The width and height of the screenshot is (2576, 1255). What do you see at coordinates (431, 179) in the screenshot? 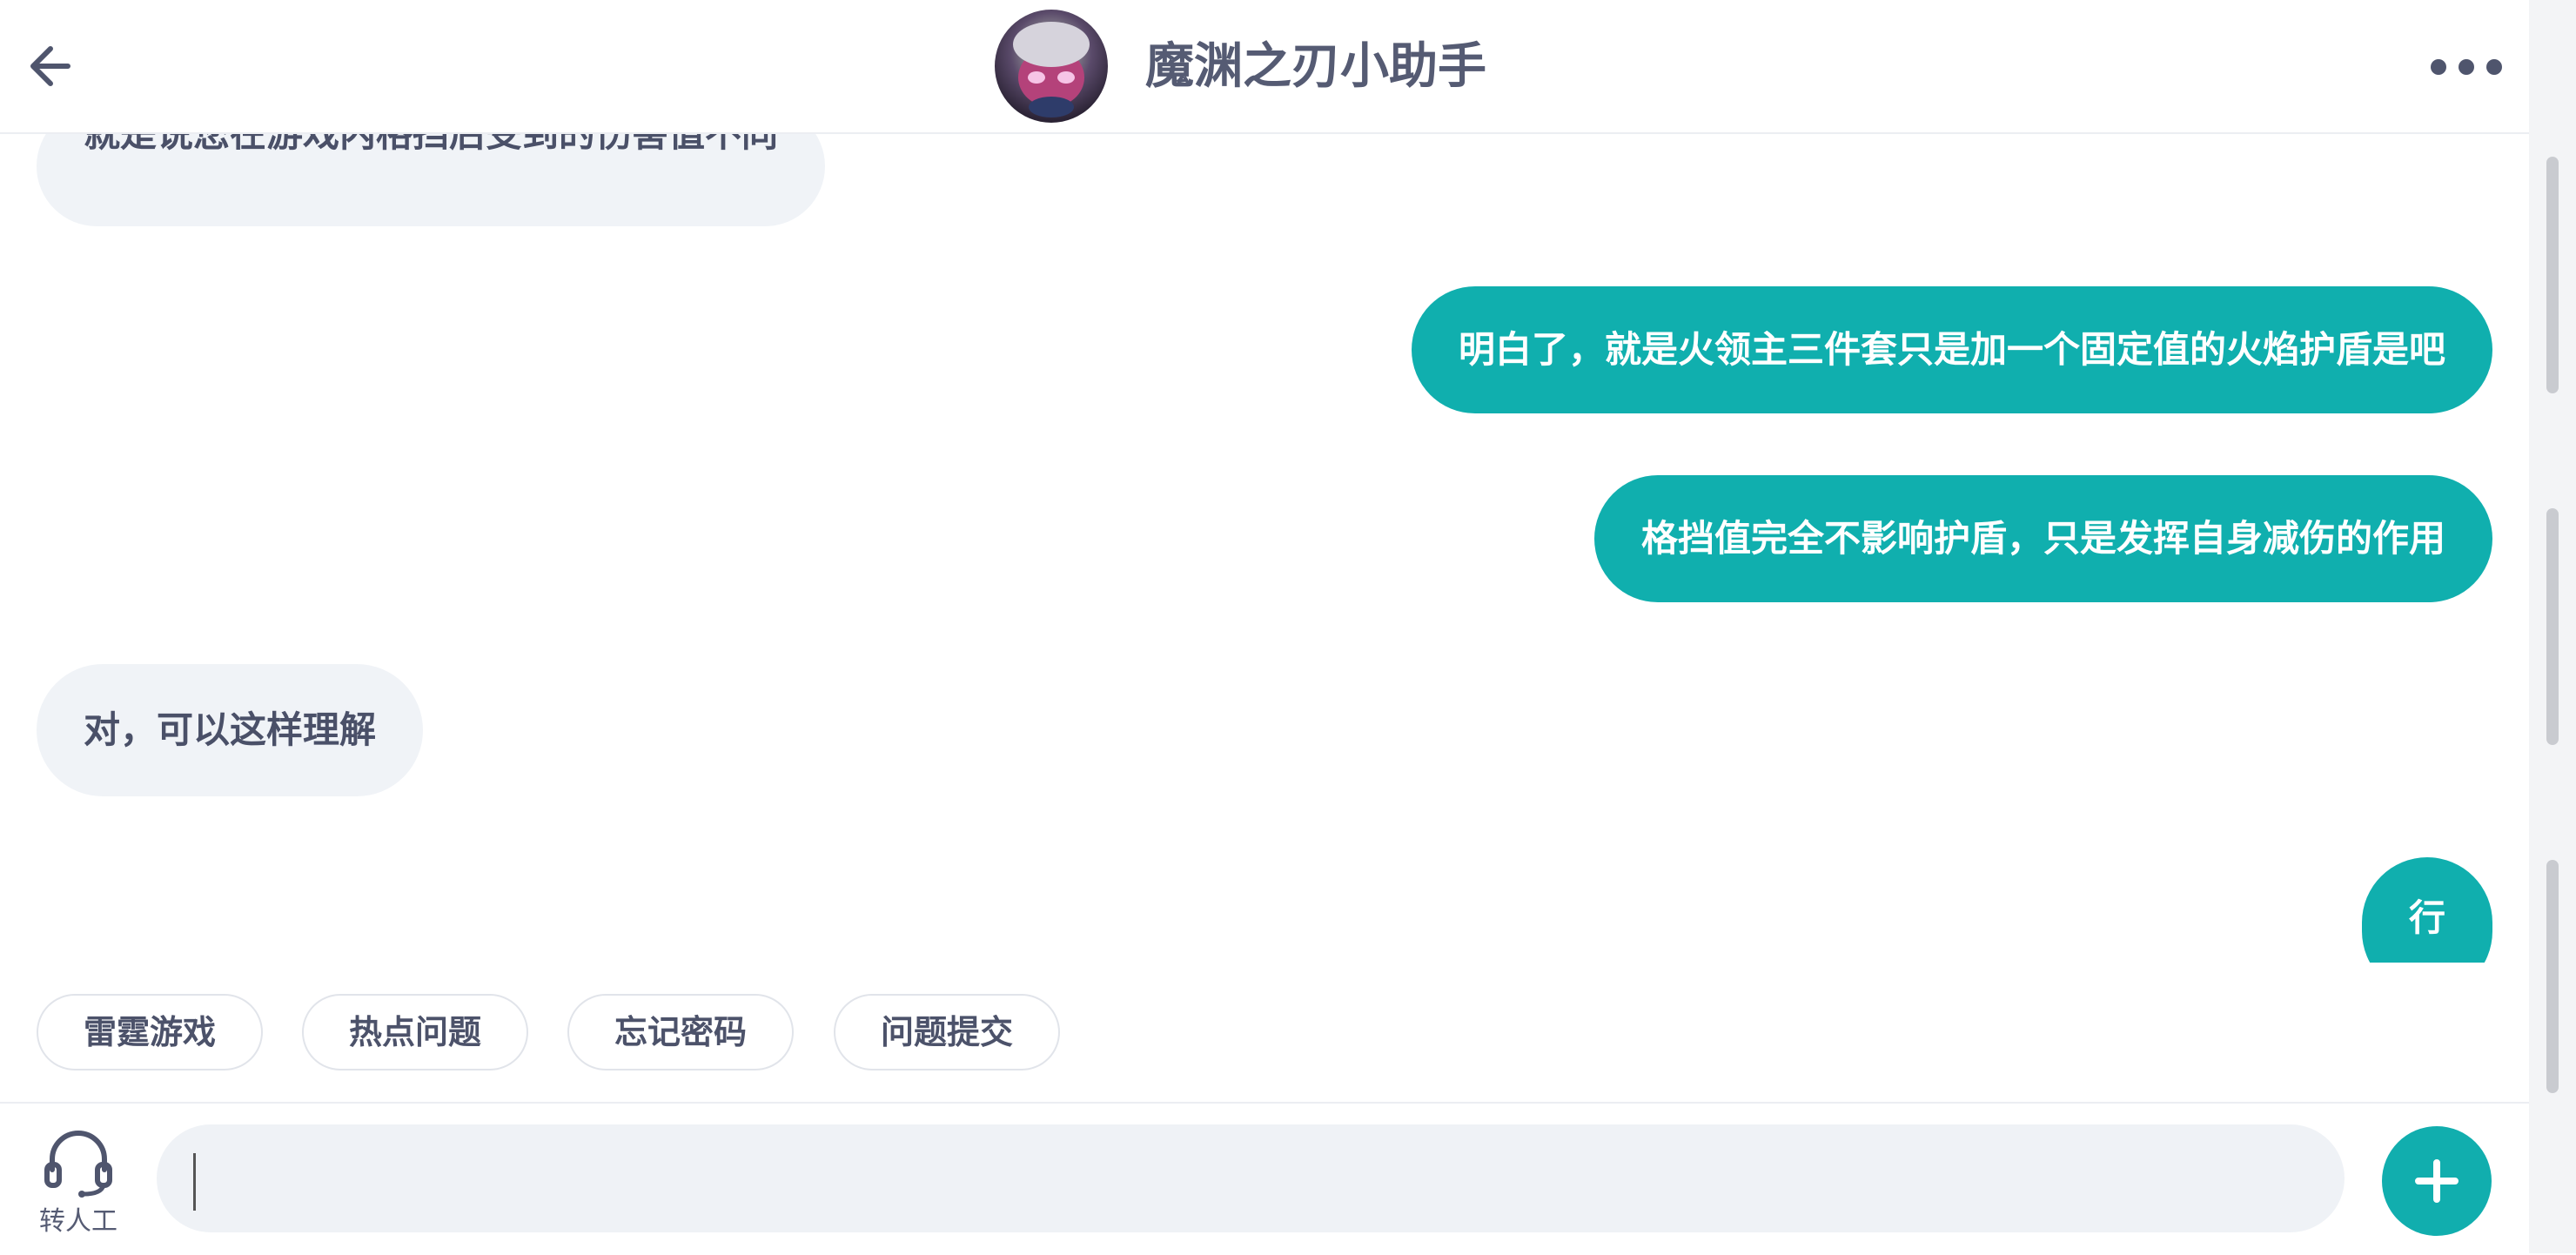
I see `bot-message: 就是说您在游戏内格挡后受到的伤害值不同` at bounding box center [431, 179].